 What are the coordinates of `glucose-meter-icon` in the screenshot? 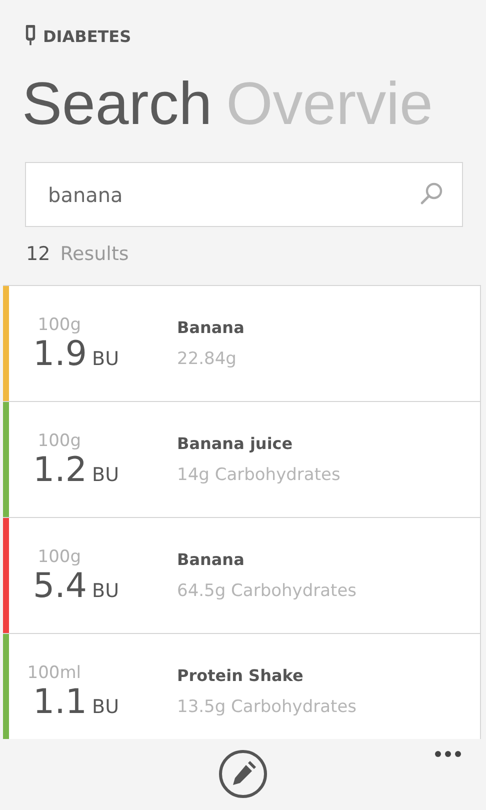 It's located at (30, 36).